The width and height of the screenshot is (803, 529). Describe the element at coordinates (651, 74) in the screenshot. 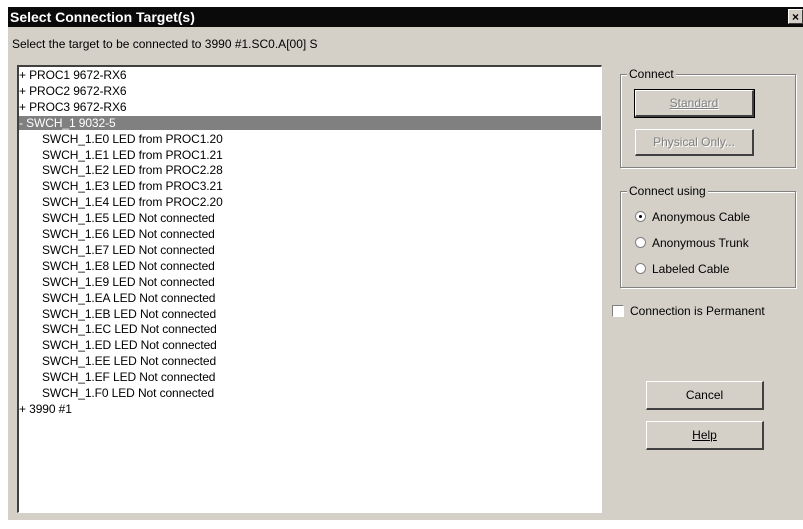

I see `connect-group-label: Connect` at that location.